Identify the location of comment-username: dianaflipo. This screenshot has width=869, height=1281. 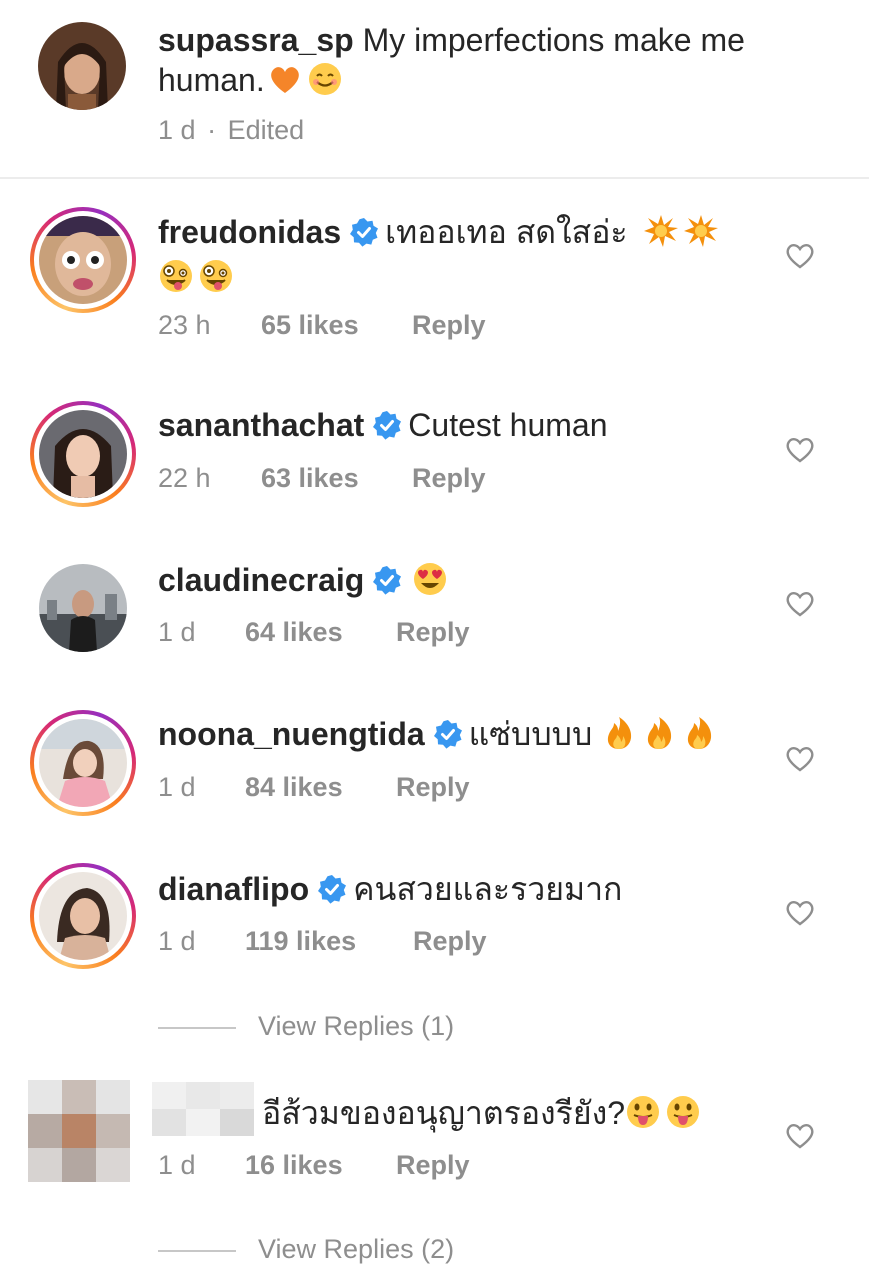
(233, 889).